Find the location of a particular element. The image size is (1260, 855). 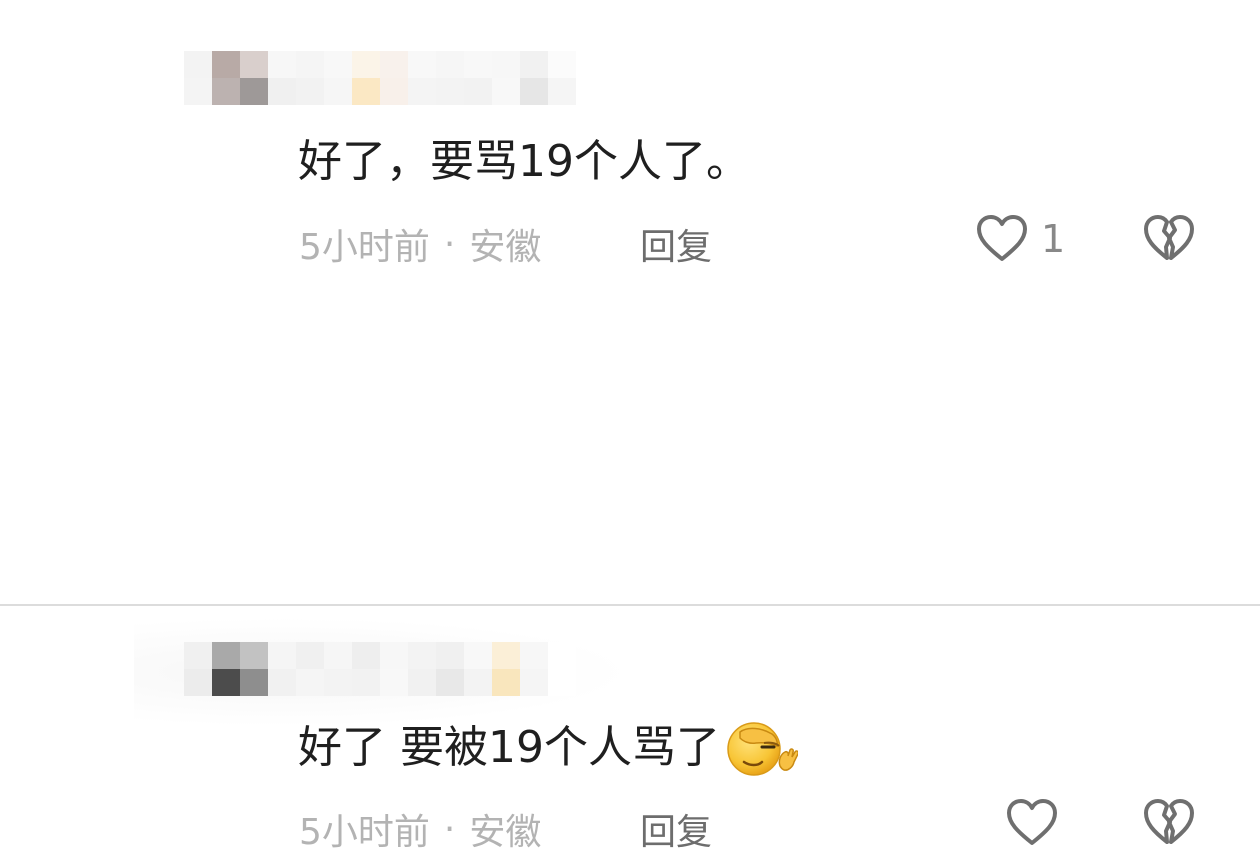

comment-text: 好了 要被19个人骂了 is located at coordinates (548, 748).